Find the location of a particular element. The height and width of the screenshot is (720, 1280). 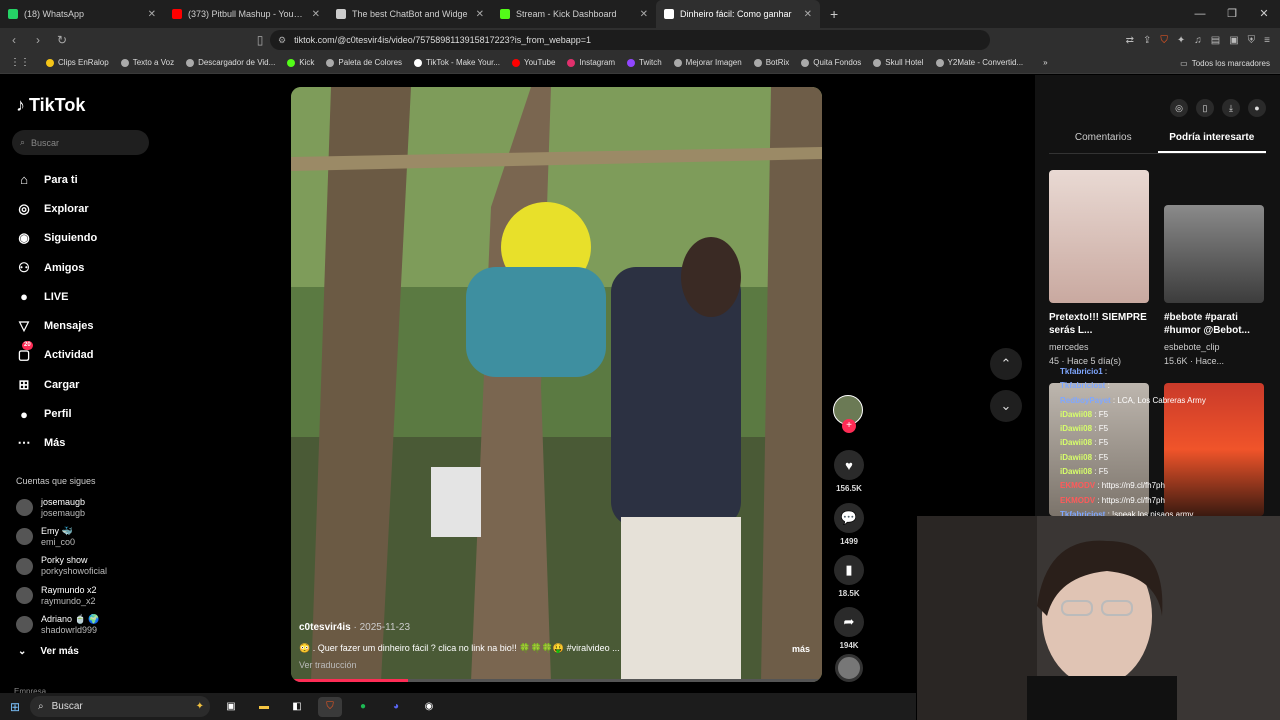

brave-browser-icon: ⛉ is located at coordinates (330, 706).